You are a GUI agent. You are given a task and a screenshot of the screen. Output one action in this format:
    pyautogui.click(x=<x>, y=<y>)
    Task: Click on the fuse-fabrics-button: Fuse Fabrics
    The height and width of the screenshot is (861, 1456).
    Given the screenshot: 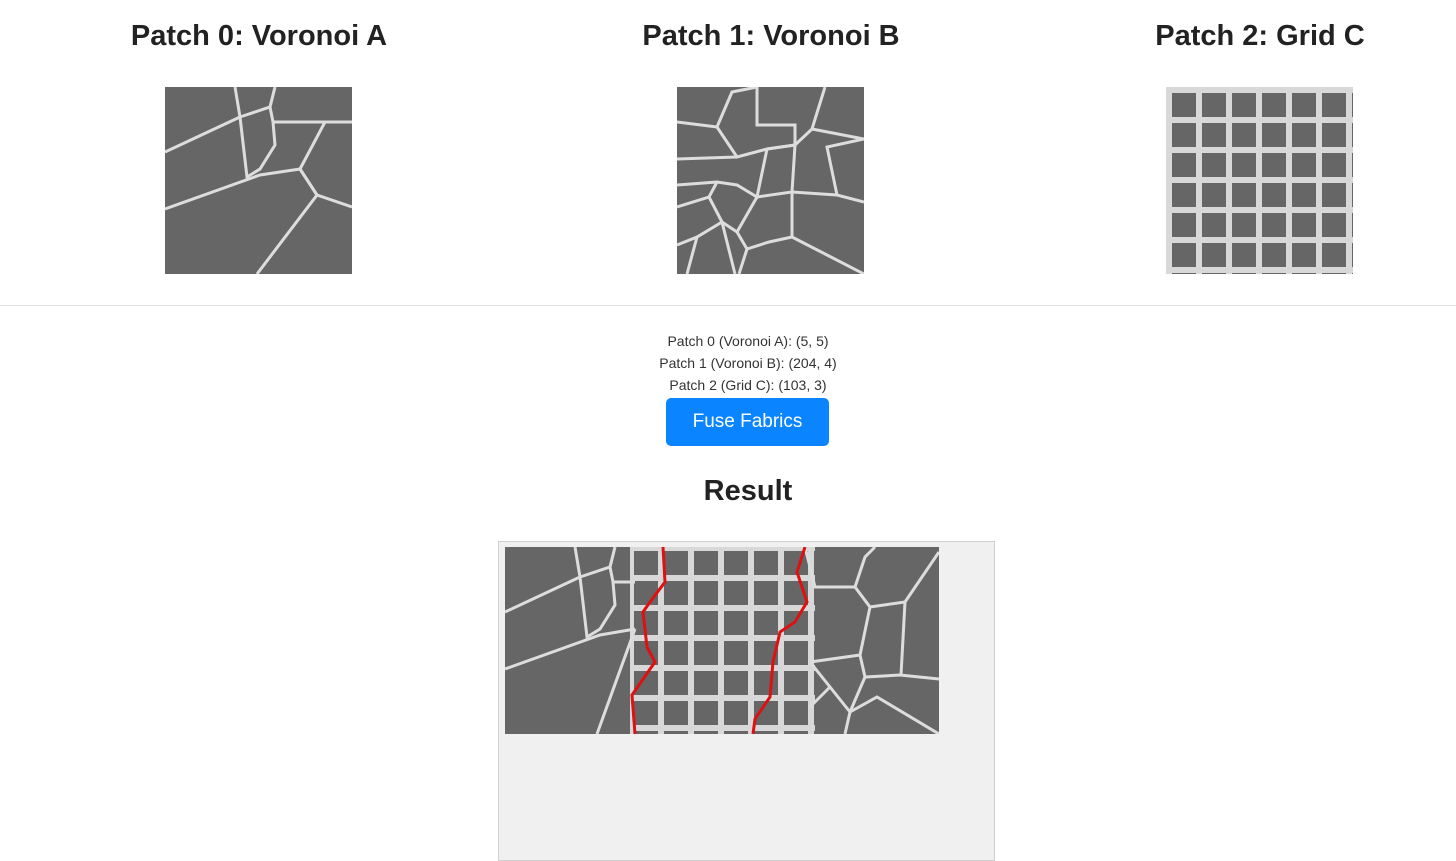 What is the action you would take?
    pyautogui.click(x=747, y=422)
    